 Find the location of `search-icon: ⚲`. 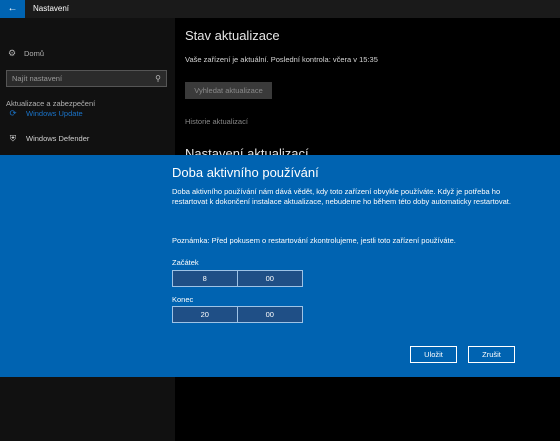

search-icon: ⚲ is located at coordinates (158, 78).